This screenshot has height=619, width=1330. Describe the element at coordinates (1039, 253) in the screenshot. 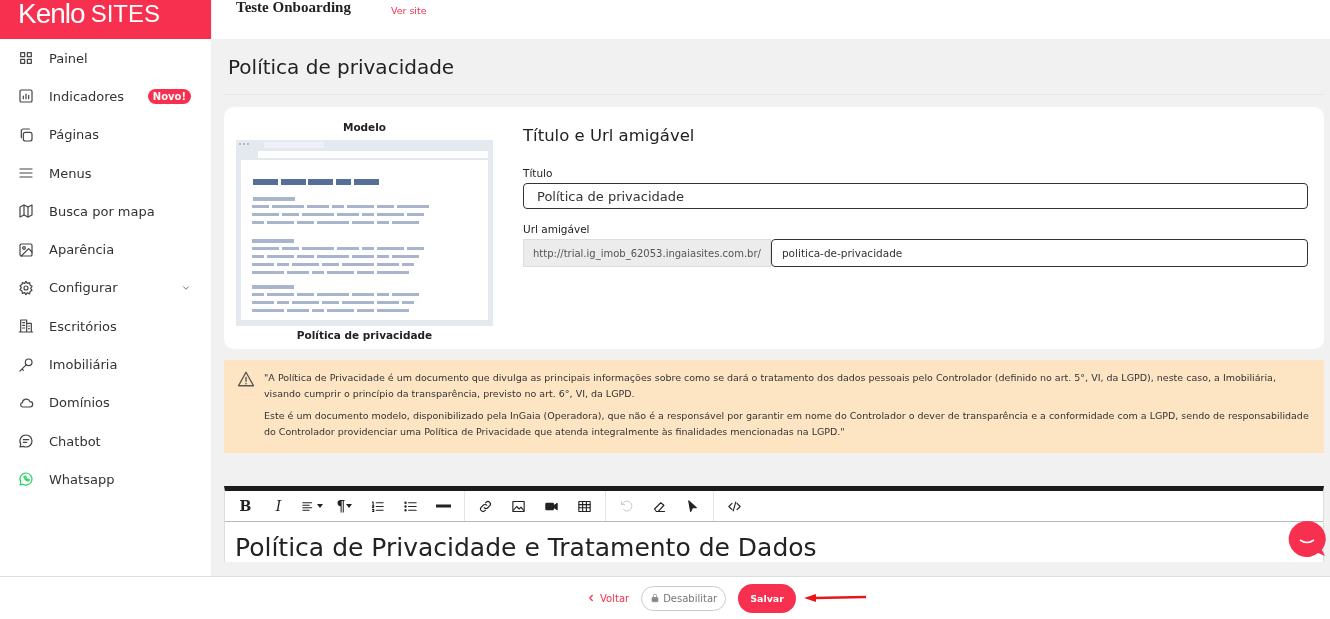

I see `url-field: politica-de-privacidade` at that location.